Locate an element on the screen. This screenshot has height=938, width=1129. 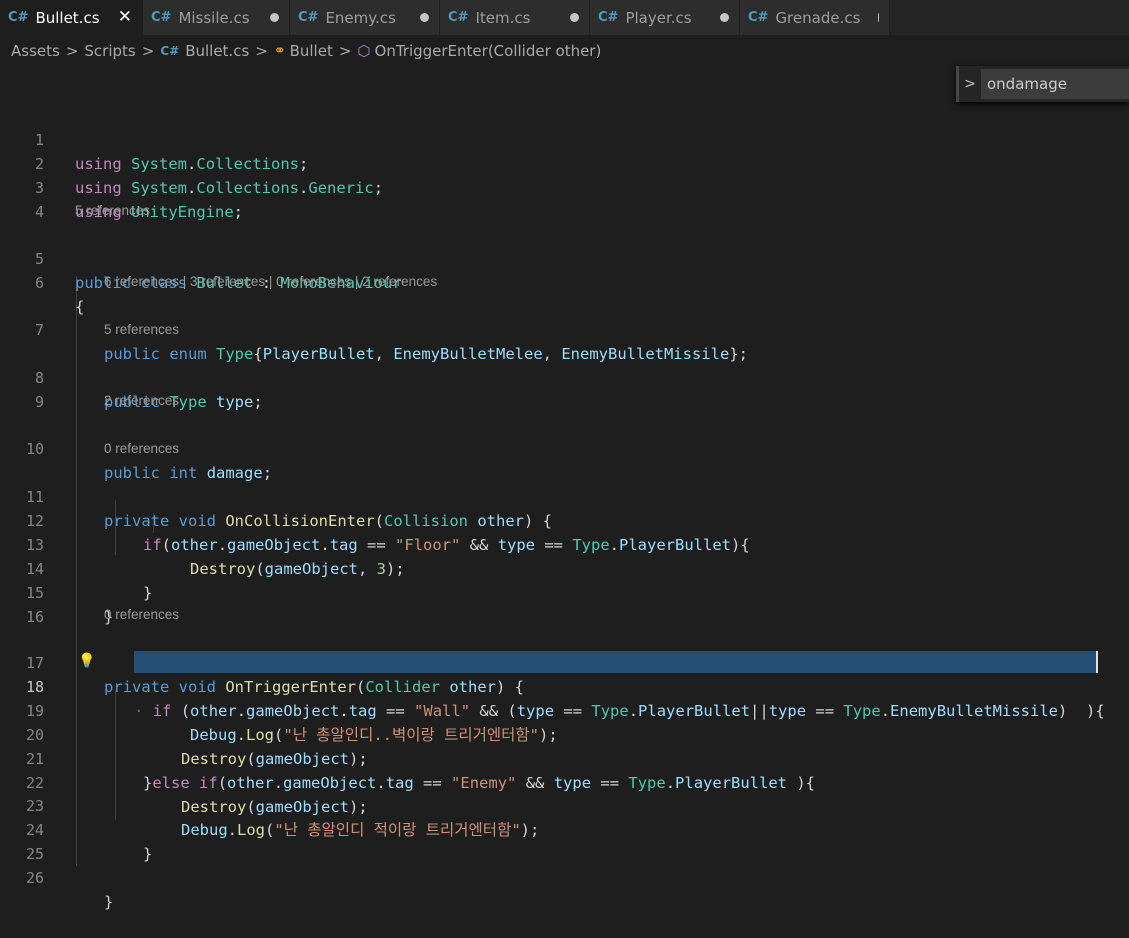
code-line: 2 using System.Collections.Generic; is located at coordinates (191, 162).